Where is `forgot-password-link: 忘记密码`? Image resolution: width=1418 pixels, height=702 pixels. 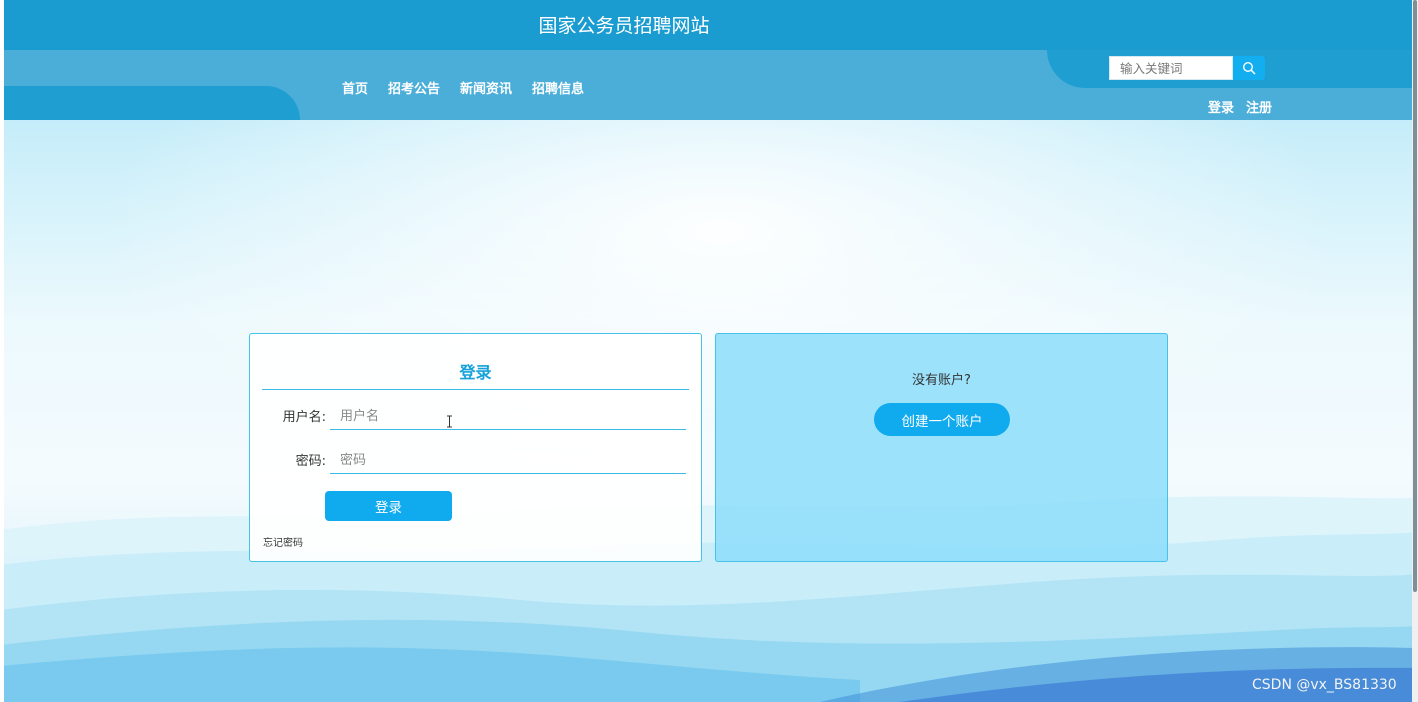 forgot-password-link: 忘记密码 is located at coordinates (283, 541).